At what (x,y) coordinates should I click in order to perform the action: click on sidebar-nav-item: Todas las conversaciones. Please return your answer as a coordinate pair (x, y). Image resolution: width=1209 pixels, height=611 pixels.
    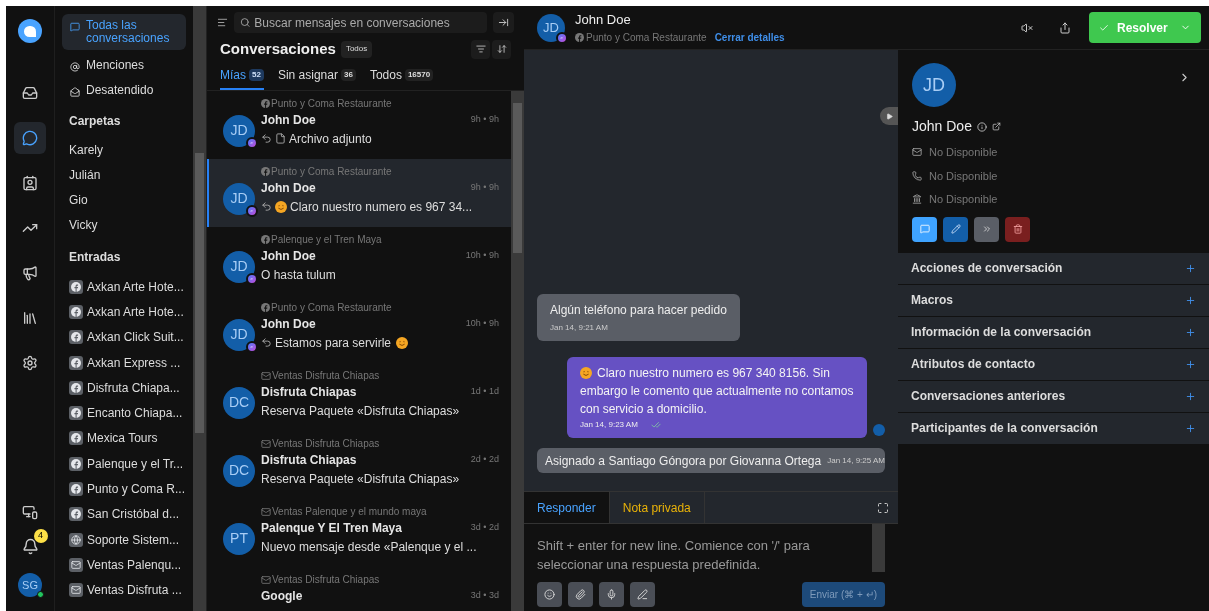
    Looking at the image, I should click on (124, 32).